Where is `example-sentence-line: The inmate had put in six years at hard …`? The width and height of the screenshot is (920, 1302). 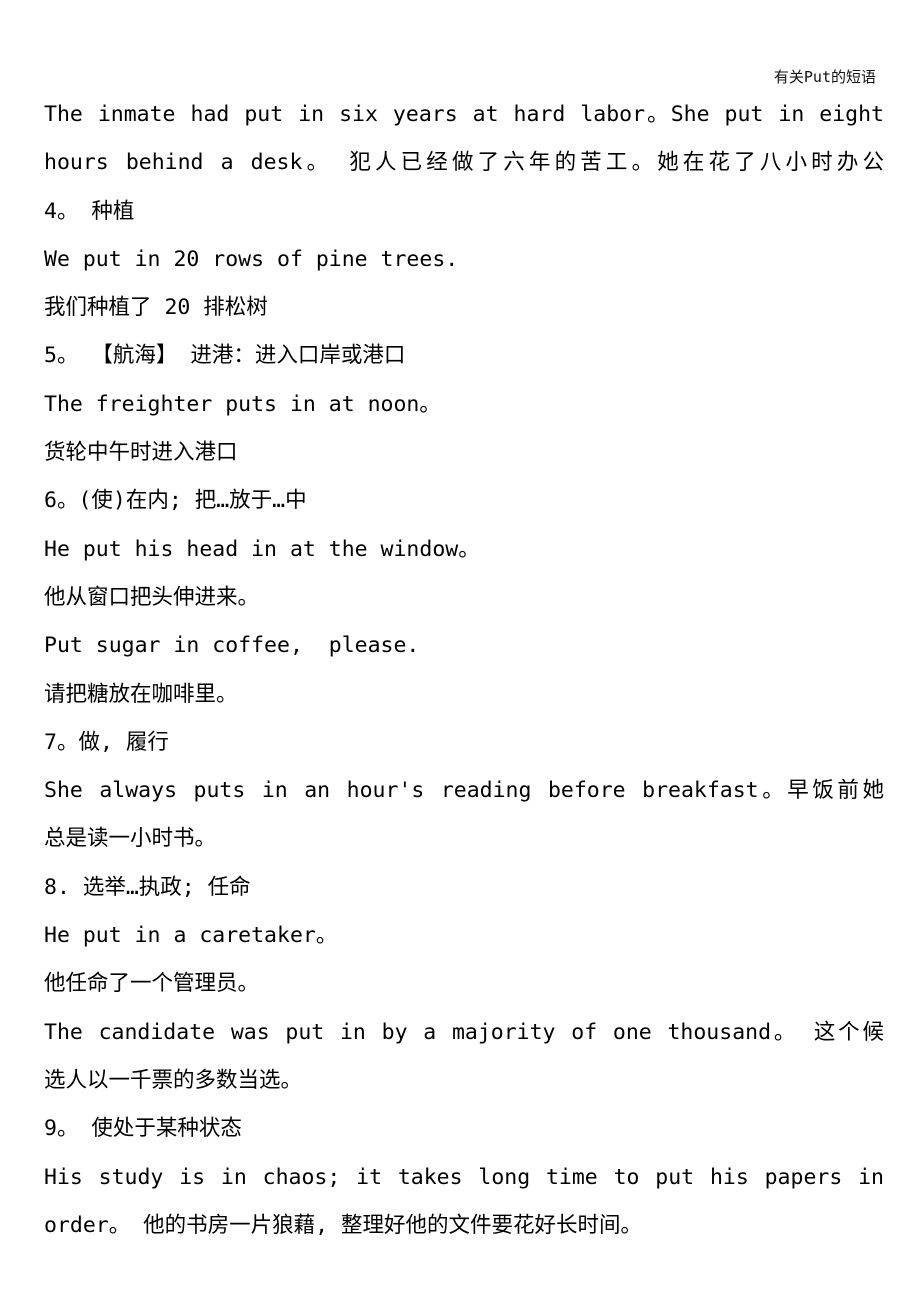 example-sentence-line: The inmate had put in six years at hard … is located at coordinates (464, 114).